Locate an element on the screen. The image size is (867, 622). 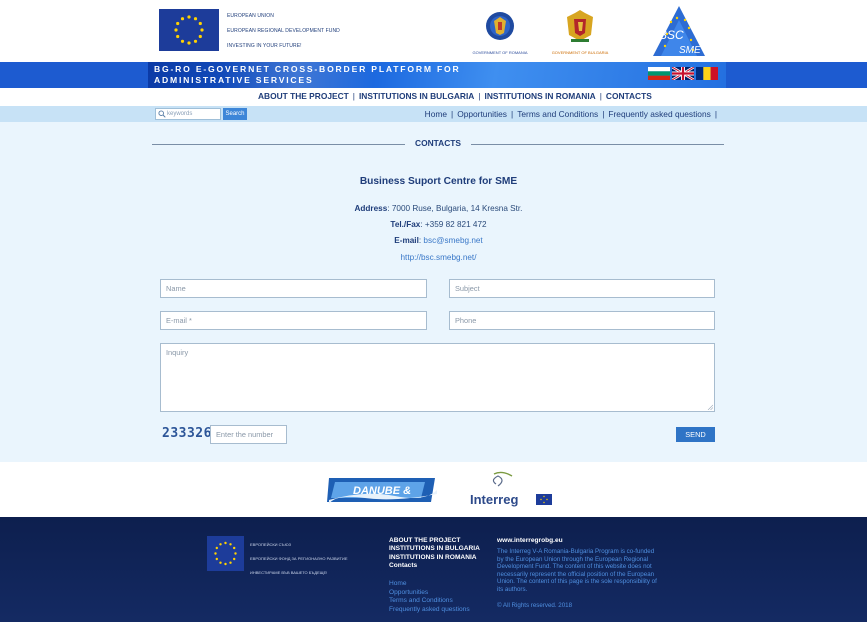
heading-divider-right is located at coordinates (597, 144).